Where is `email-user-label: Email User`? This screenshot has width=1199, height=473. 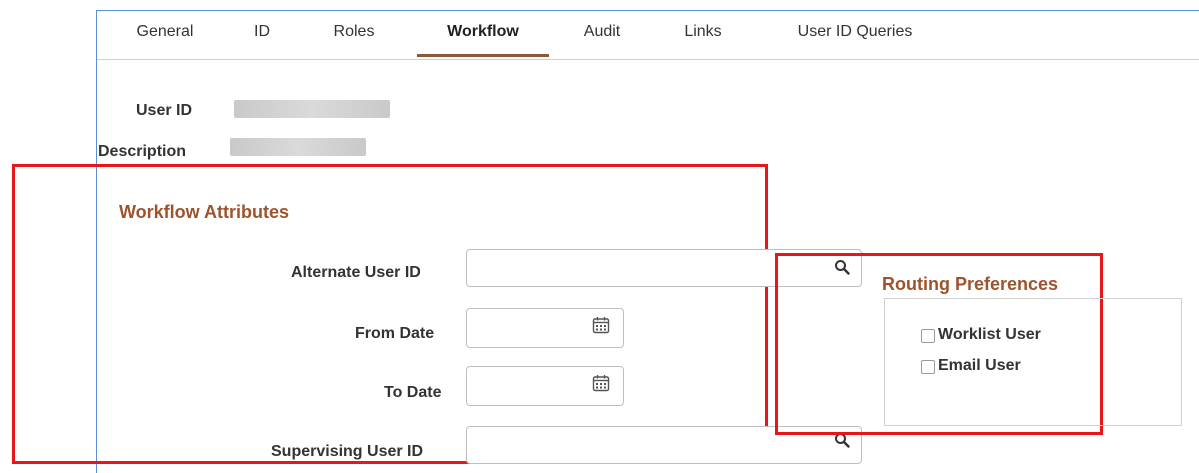
email-user-label: Email User is located at coordinates (979, 366).